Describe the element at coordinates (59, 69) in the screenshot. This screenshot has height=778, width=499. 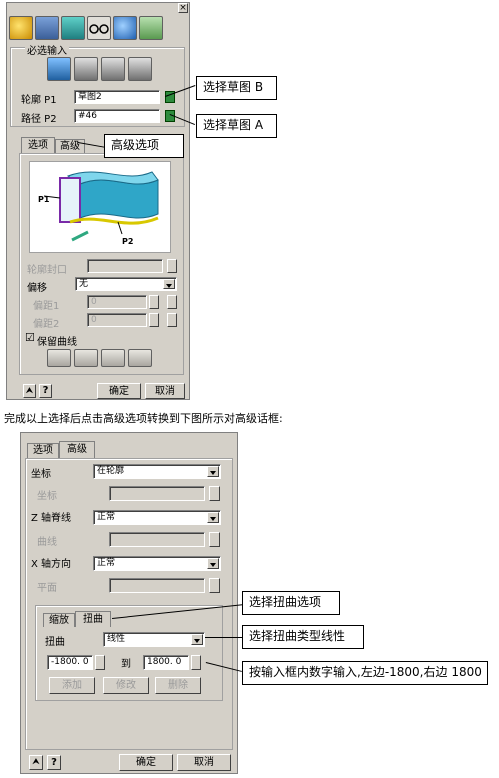
I see `sweep-type-1-icon` at that location.